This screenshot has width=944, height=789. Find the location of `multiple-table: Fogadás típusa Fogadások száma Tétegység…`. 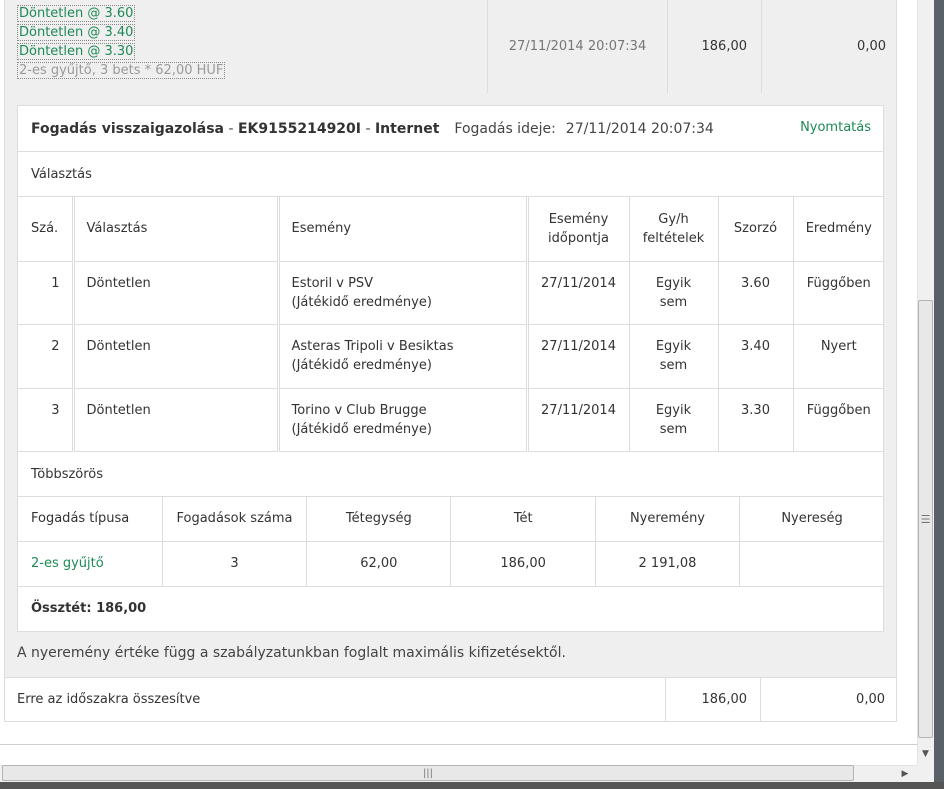

multiple-table: Fogadás típusa Fogadások száma Tétegység… is located at coordinates (451, 541).